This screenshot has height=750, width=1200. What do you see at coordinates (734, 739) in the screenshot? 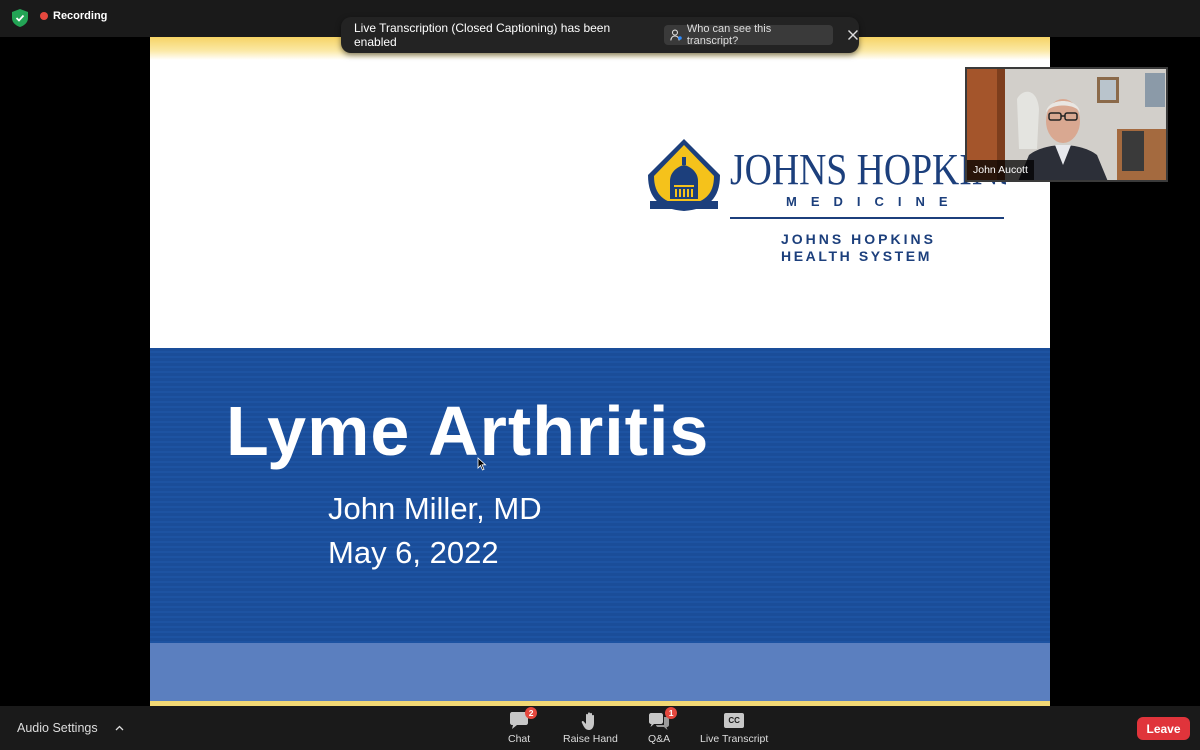
I see `live-transcript-label: Live Transcript` at bounding box center [734, 739].